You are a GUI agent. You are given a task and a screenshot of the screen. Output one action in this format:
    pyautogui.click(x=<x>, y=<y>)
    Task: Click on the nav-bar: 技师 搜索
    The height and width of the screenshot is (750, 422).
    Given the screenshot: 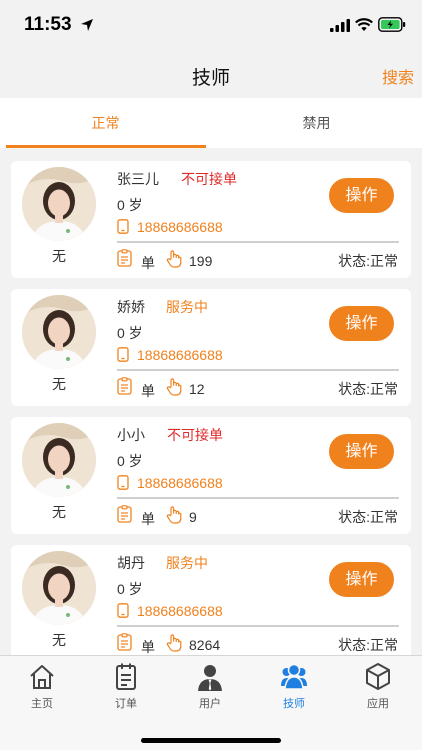 What is the action you would take?
    pyautogui.click(x=211, y=74)
    